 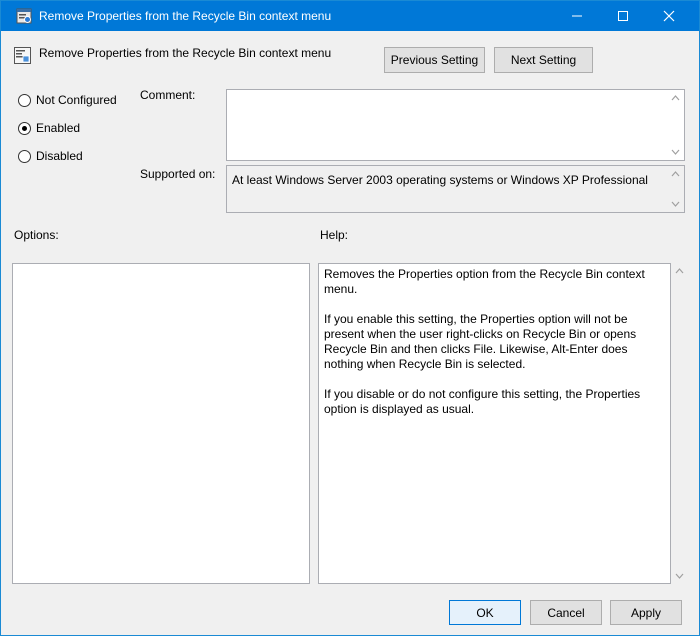 I want to click on radio-label: Disabled, so click(x=59, y=156).